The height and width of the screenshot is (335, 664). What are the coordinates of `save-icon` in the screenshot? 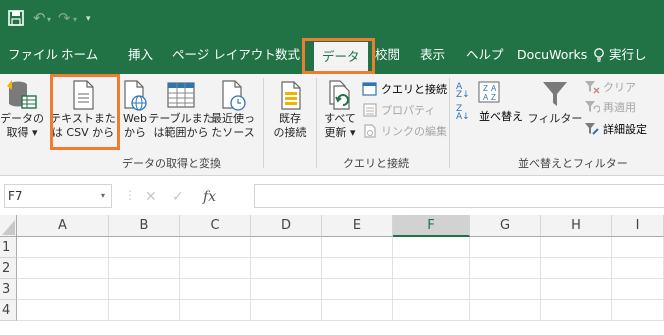 It's located at (16, 18).